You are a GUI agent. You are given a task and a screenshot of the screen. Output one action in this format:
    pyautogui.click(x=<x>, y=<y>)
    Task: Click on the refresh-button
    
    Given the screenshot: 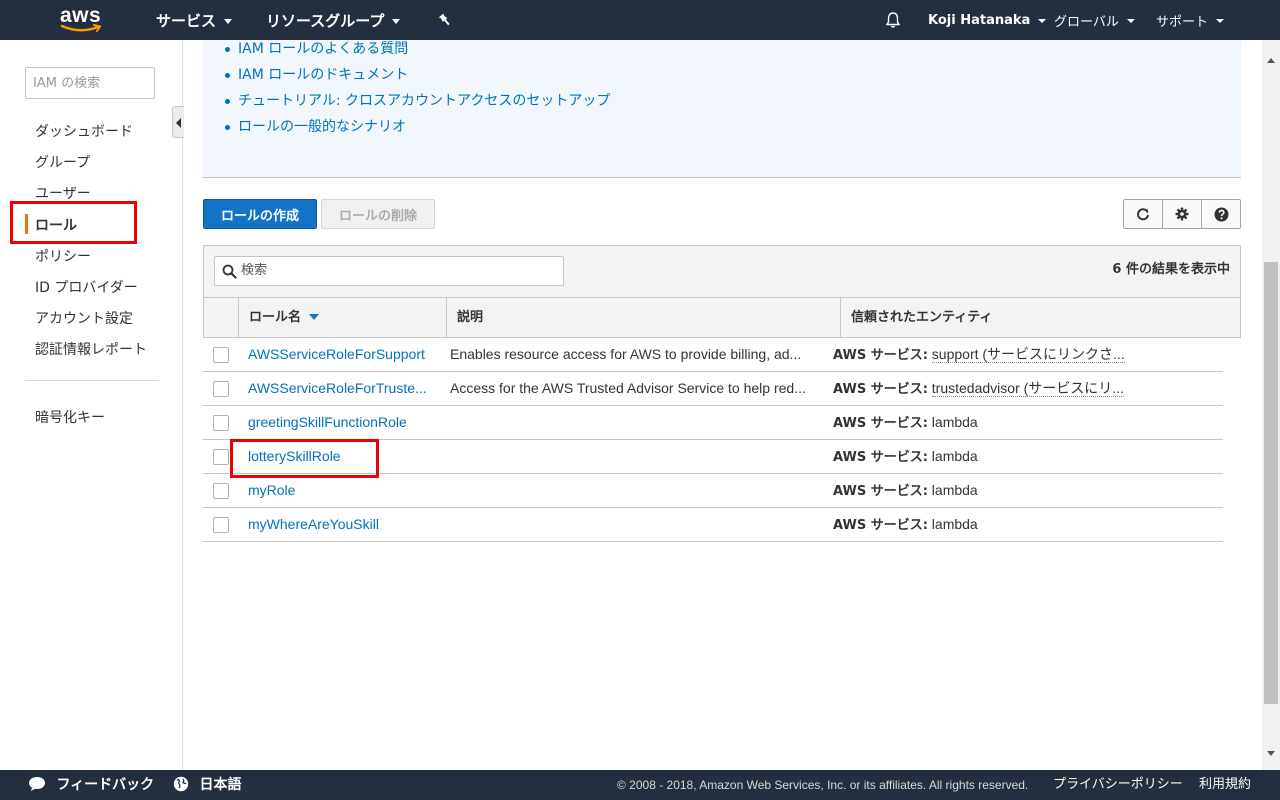 What is the action you would take?
    pyautogui.click(x=1143, y=214)
    